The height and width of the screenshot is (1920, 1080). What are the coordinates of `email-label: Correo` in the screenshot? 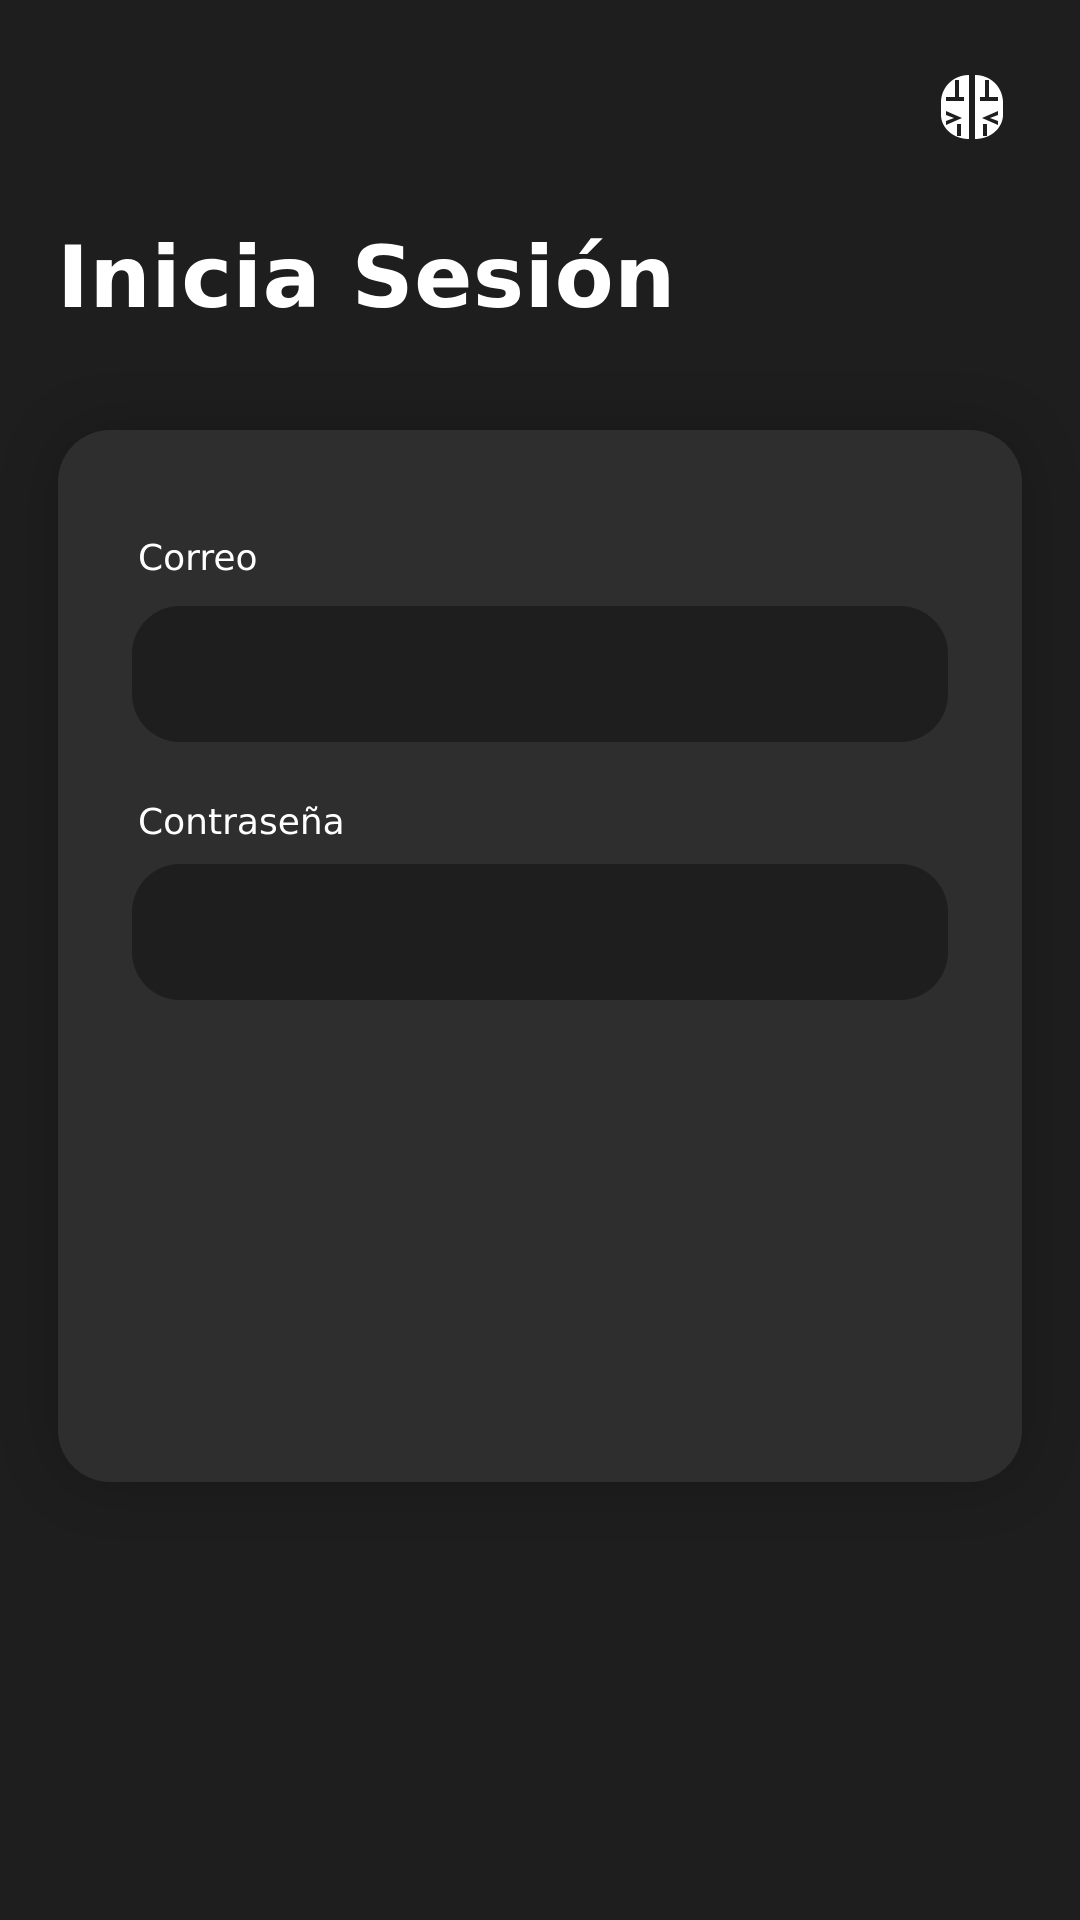 It's located at (198, 558).